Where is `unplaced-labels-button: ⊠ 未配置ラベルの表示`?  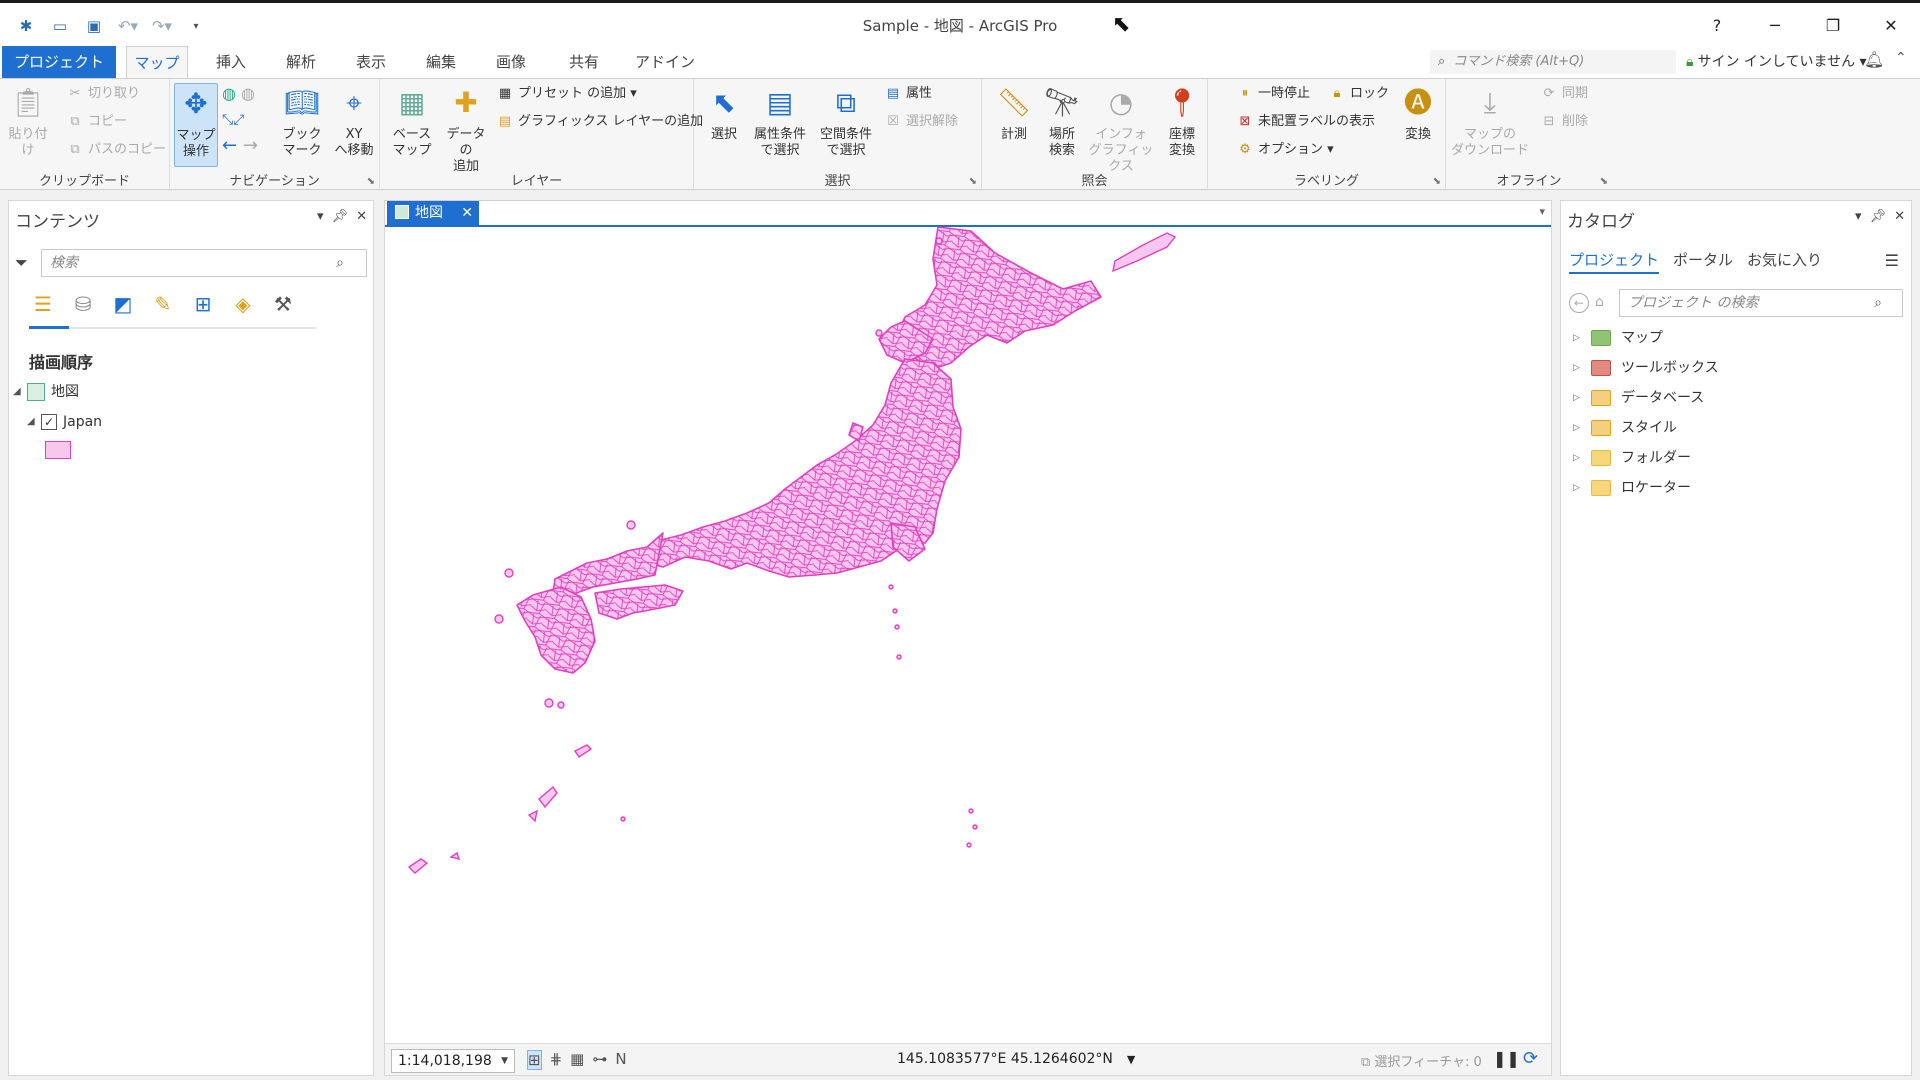
unplaced-labels-button: ⊠ 未配置ラベルの表示 is located at coordinates (1305, 122).